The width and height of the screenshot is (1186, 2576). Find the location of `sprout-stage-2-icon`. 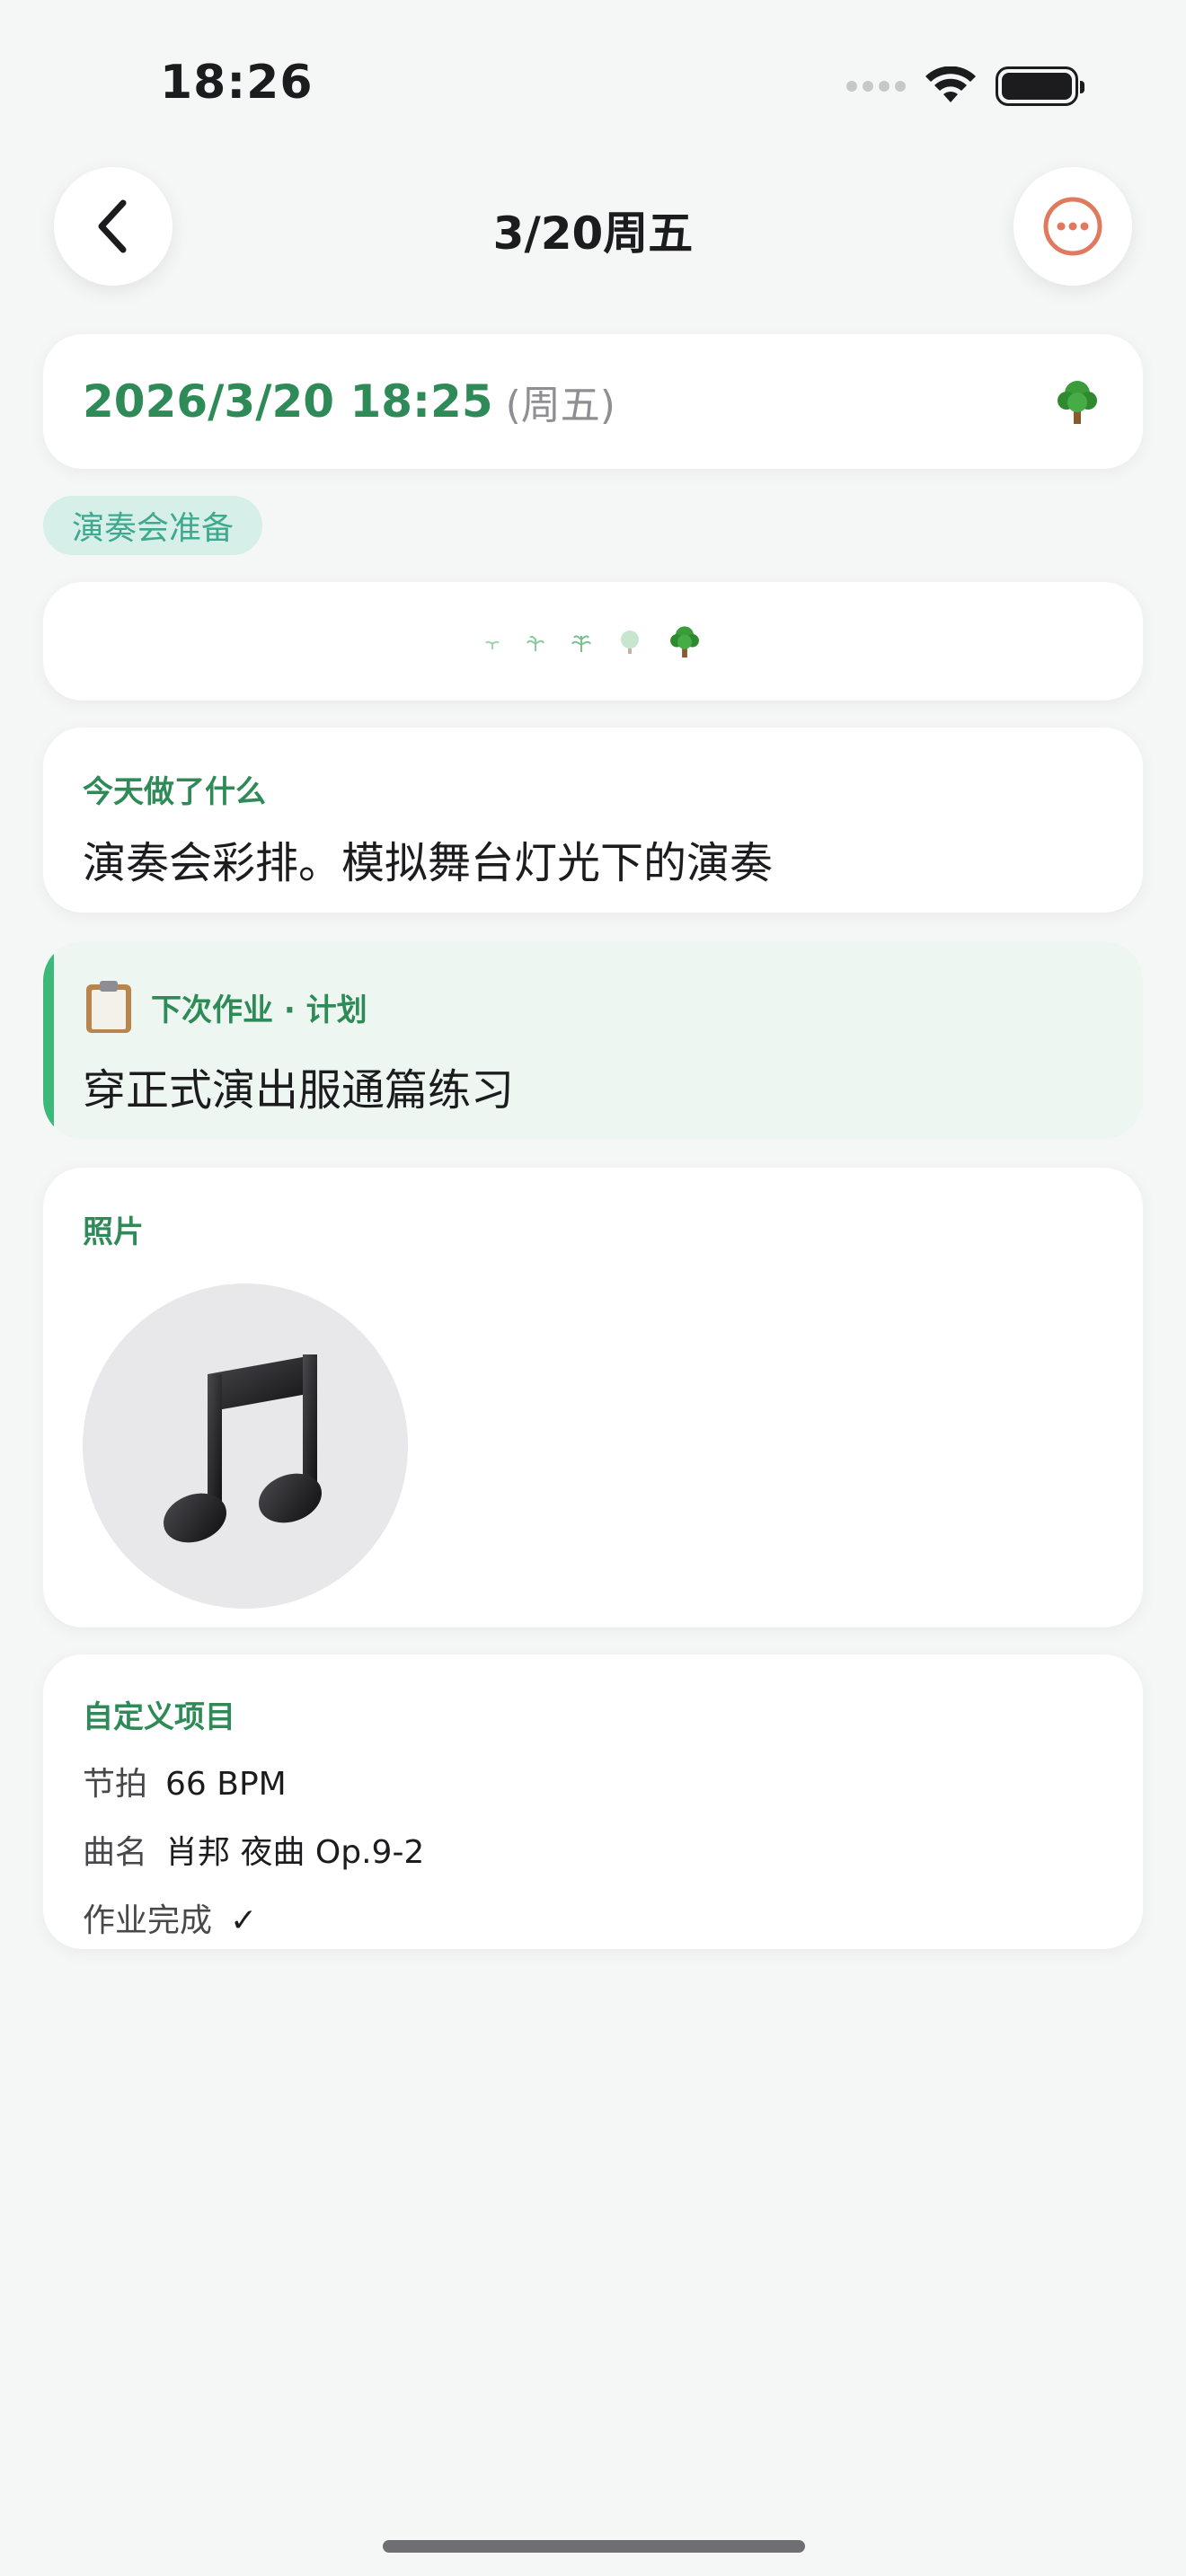

sprout-stage-2-icon is located at coordinates (535, 643).